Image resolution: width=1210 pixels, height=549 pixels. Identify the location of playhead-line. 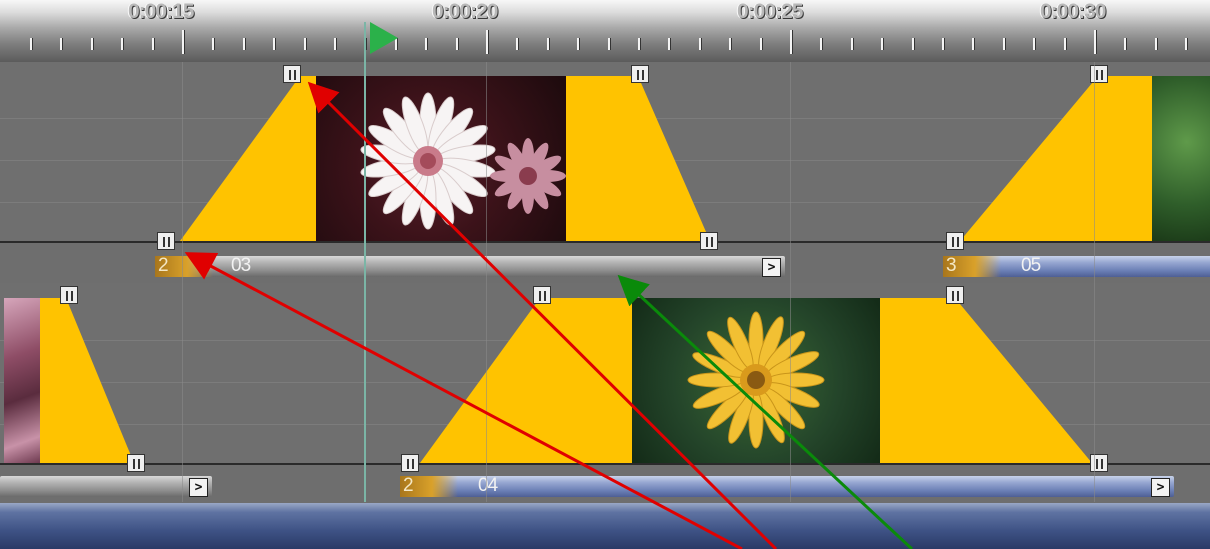
(365, 262).